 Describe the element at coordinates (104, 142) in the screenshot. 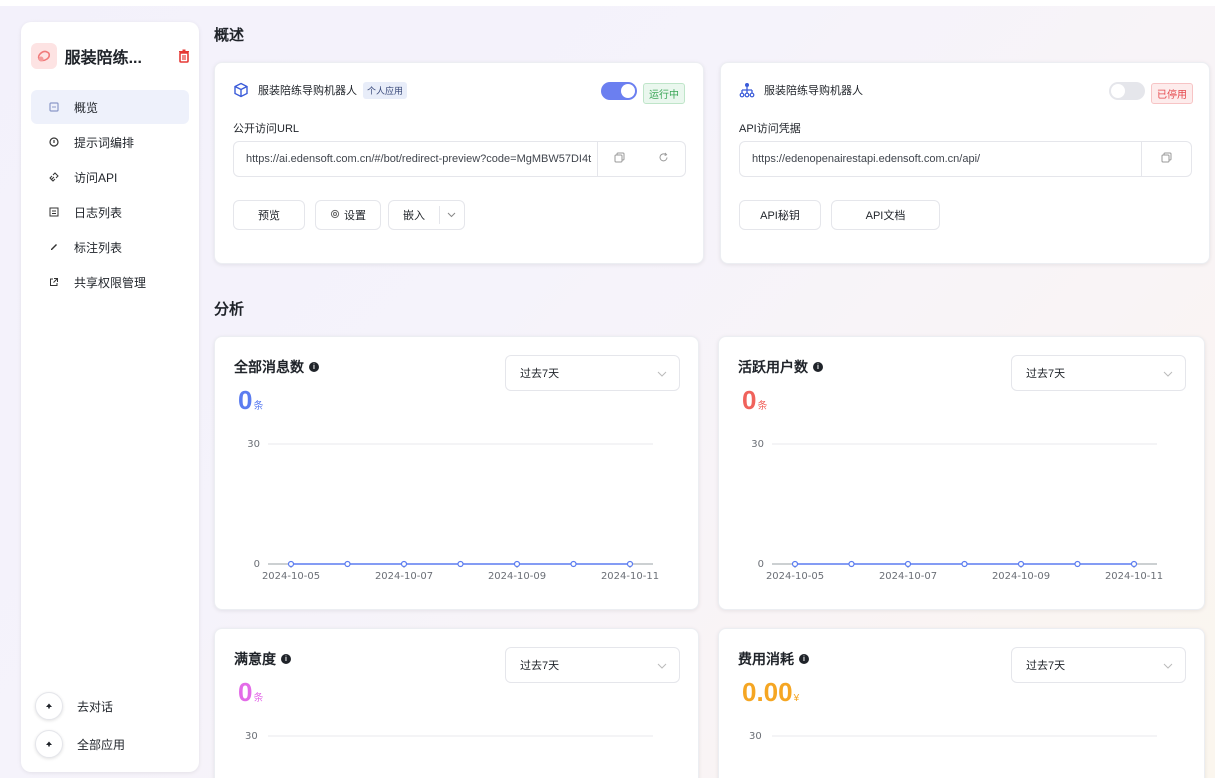

I see `sidebar-item-label: 提示词编排` at that location.